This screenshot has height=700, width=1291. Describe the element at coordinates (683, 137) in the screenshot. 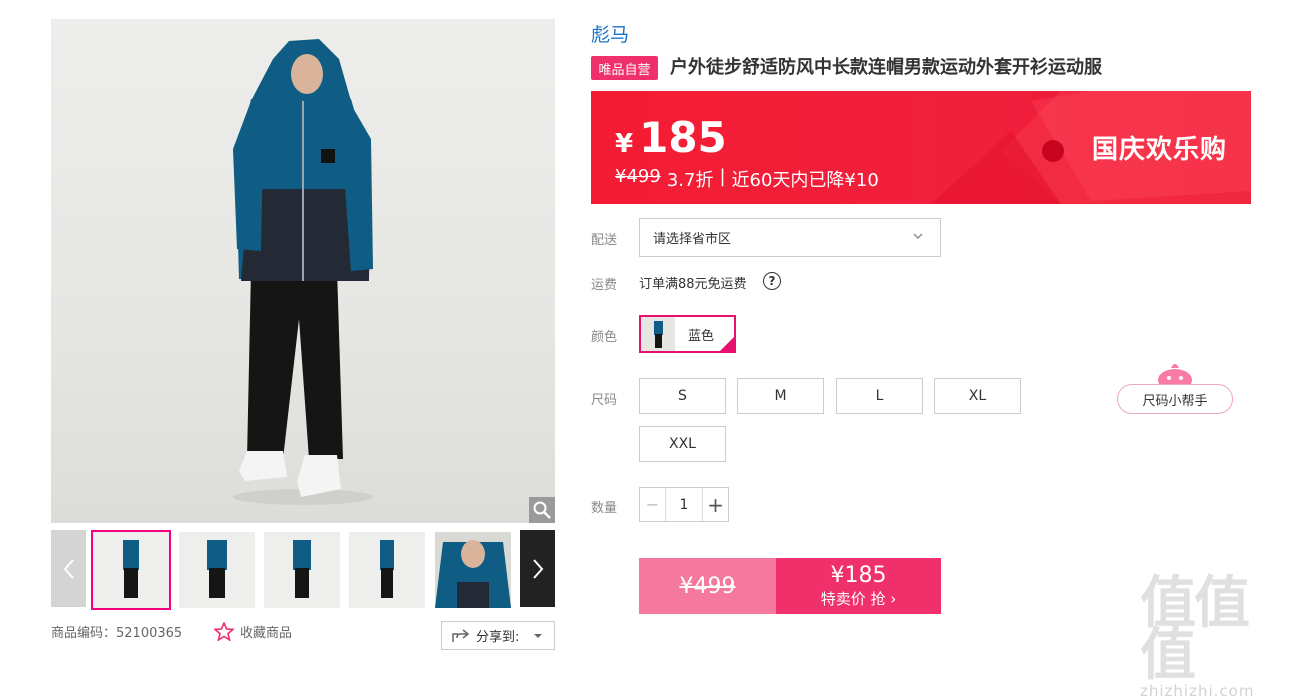

I see `price-value: 185` at that location.